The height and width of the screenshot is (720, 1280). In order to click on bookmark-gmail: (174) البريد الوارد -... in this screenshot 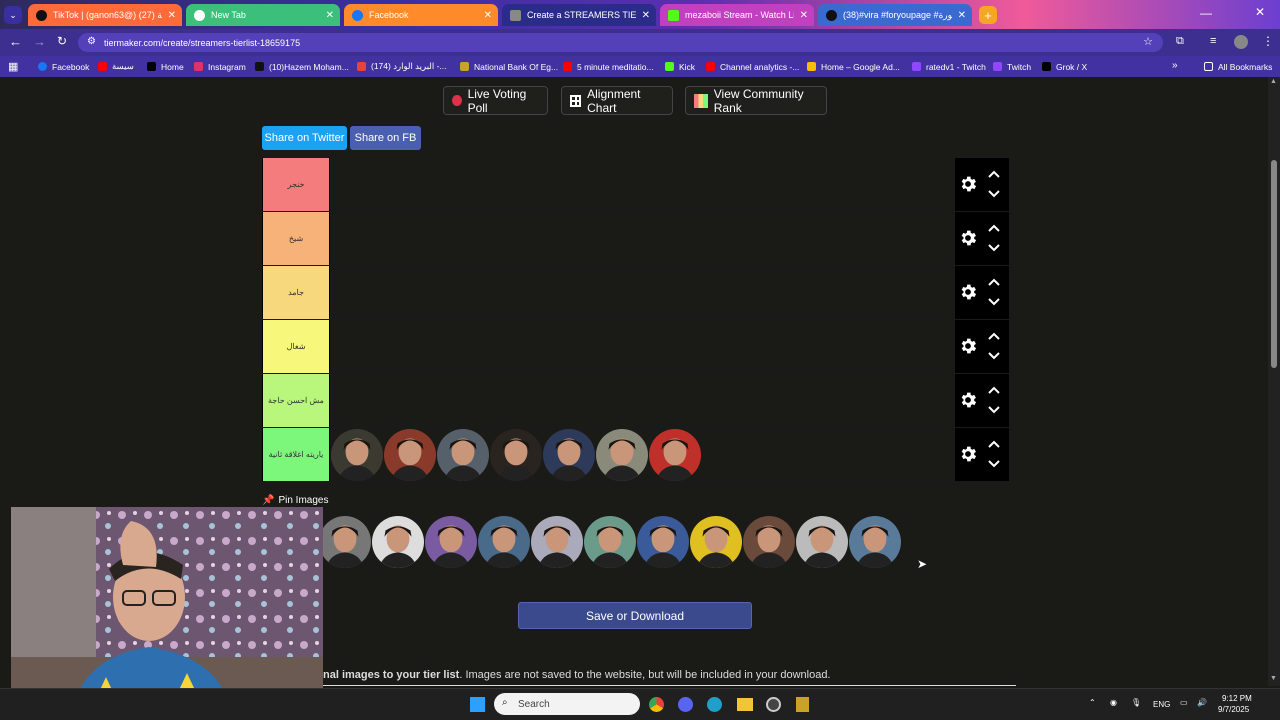, I will do `click(402, 66)`.